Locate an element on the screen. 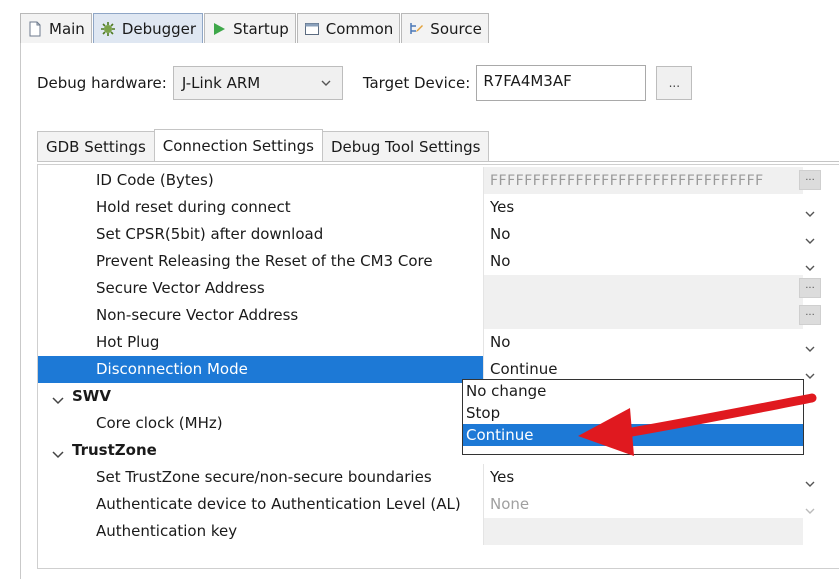  tab-gdb-settings: GDB Settings is located at coordinates (96, 146).